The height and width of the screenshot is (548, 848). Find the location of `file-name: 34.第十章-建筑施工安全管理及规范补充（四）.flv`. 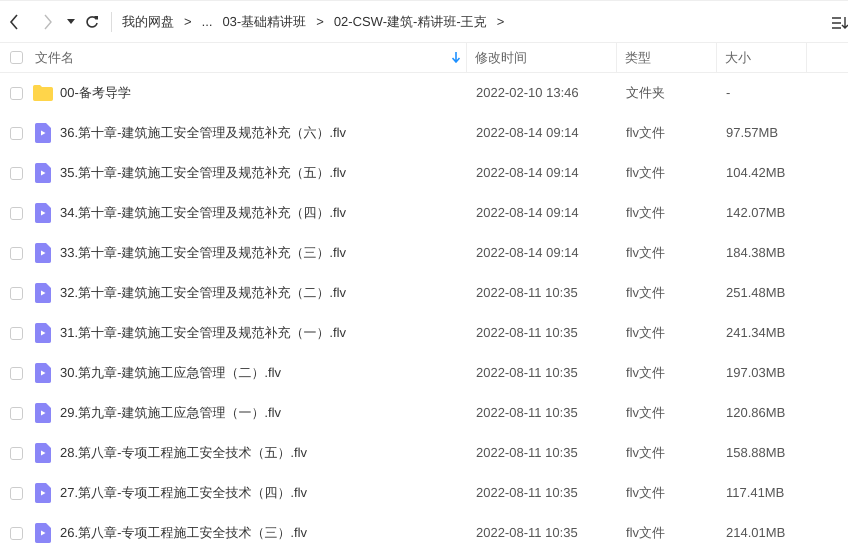

file-name: 34.第十章-建筑施工安全管理及规范补充（四）.flv is located at coordinates (203, 213).